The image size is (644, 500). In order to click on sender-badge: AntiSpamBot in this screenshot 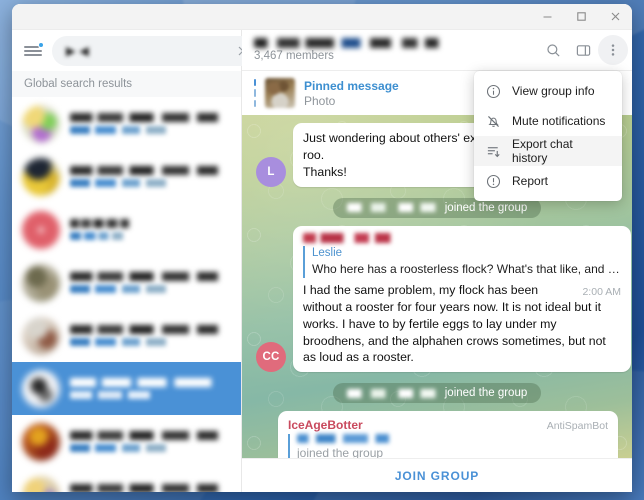, I will do `click(577, 426)`.